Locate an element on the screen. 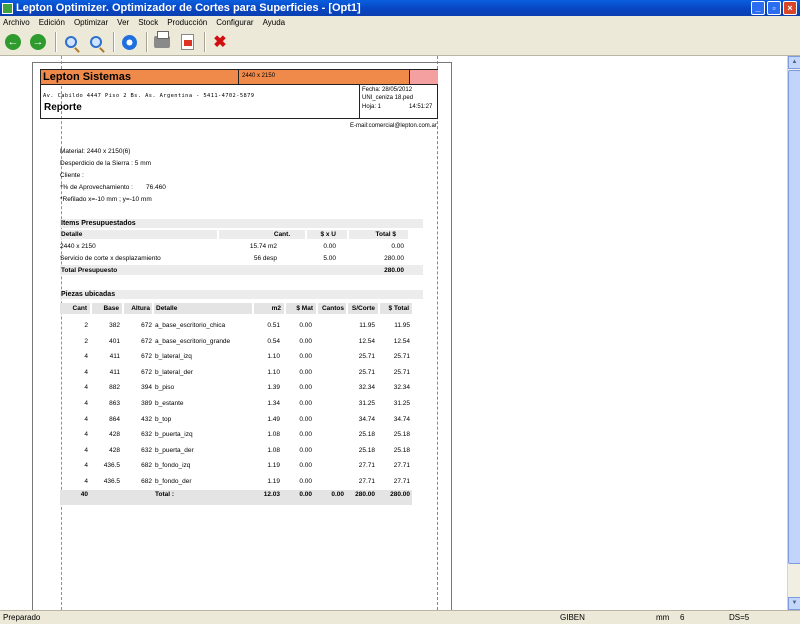 This screenshot has width=800, height=624. scroll-up-arrow-icon: ▲ is located at coordinates (794, 62).